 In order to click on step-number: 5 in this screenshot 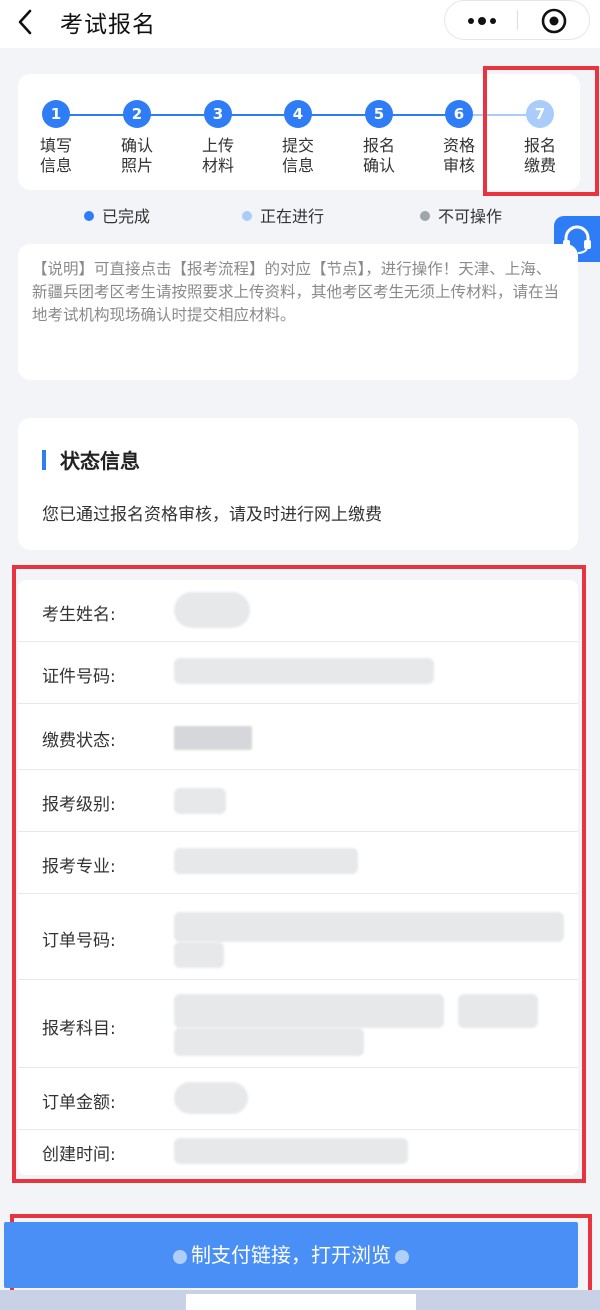, I will do `click(379, 114)`.